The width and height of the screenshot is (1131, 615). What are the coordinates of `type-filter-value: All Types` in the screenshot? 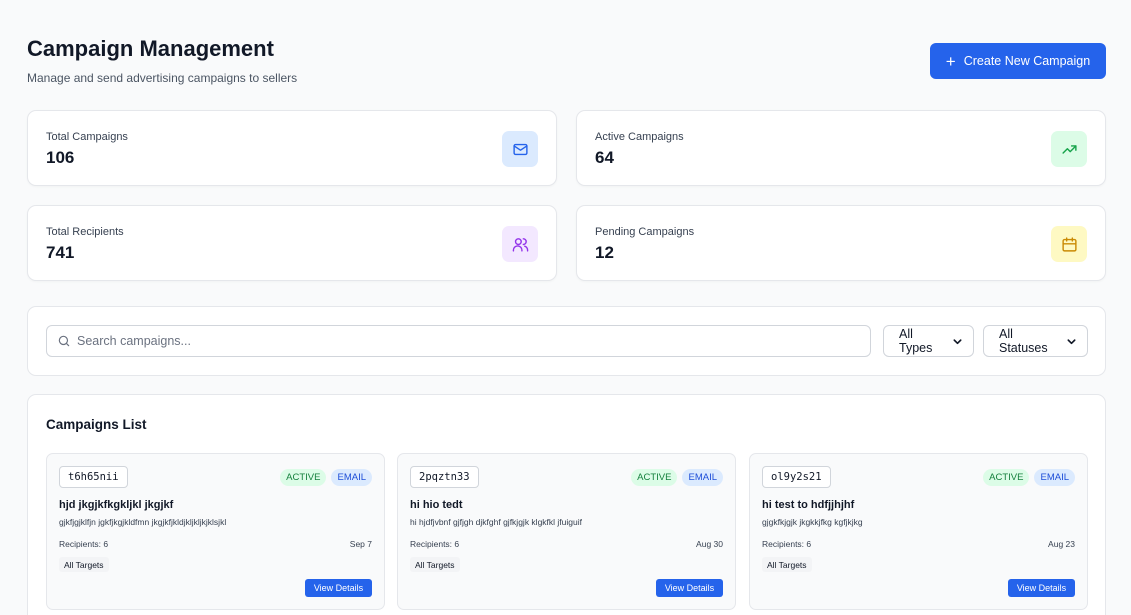 It's located at (916, 341).